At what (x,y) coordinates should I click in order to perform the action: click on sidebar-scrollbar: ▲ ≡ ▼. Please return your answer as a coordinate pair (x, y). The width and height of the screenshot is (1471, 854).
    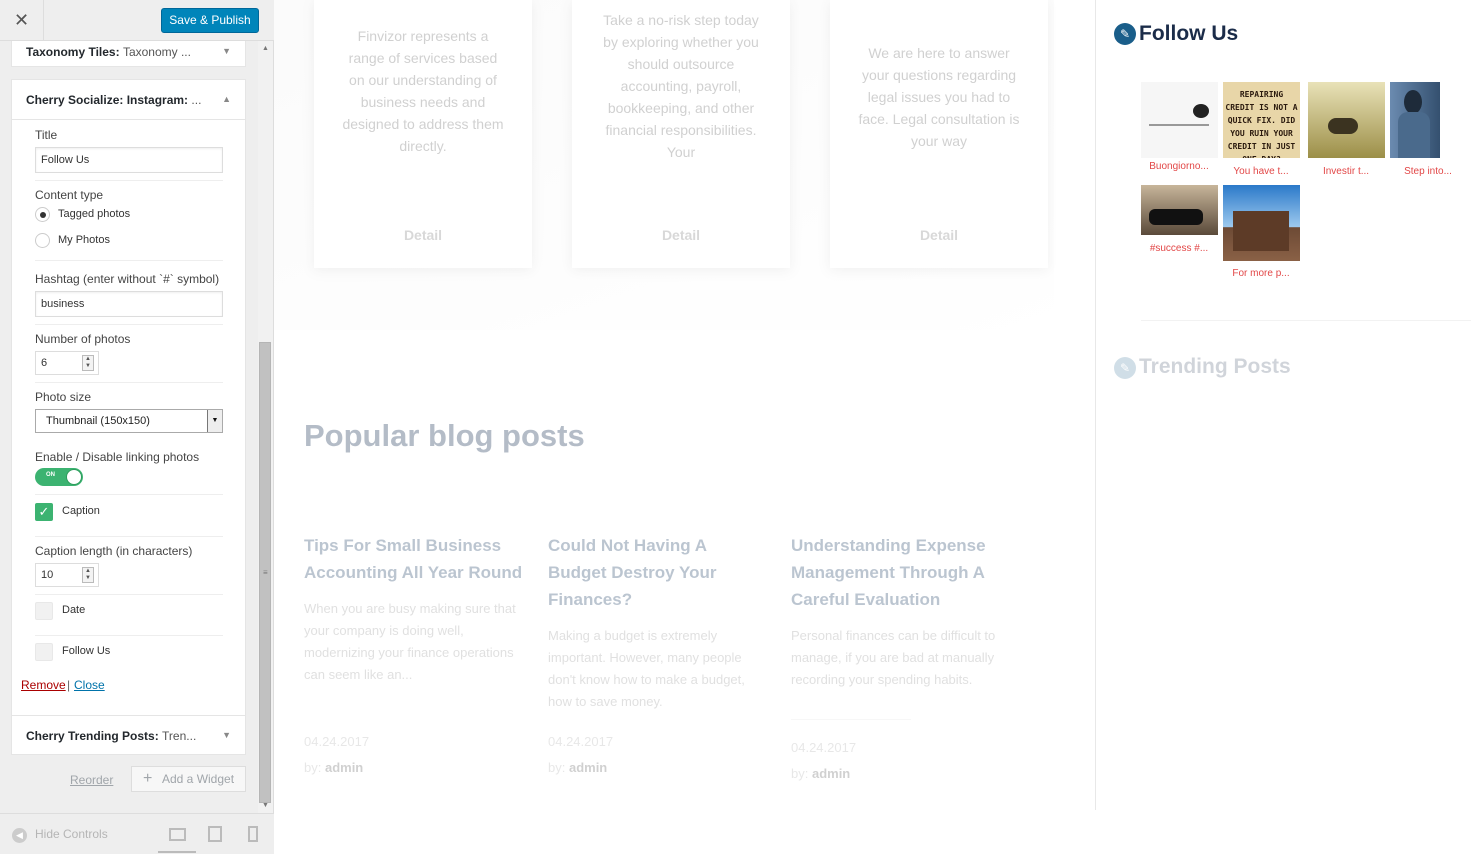
    Looking at the image, I should click on (265, 427).